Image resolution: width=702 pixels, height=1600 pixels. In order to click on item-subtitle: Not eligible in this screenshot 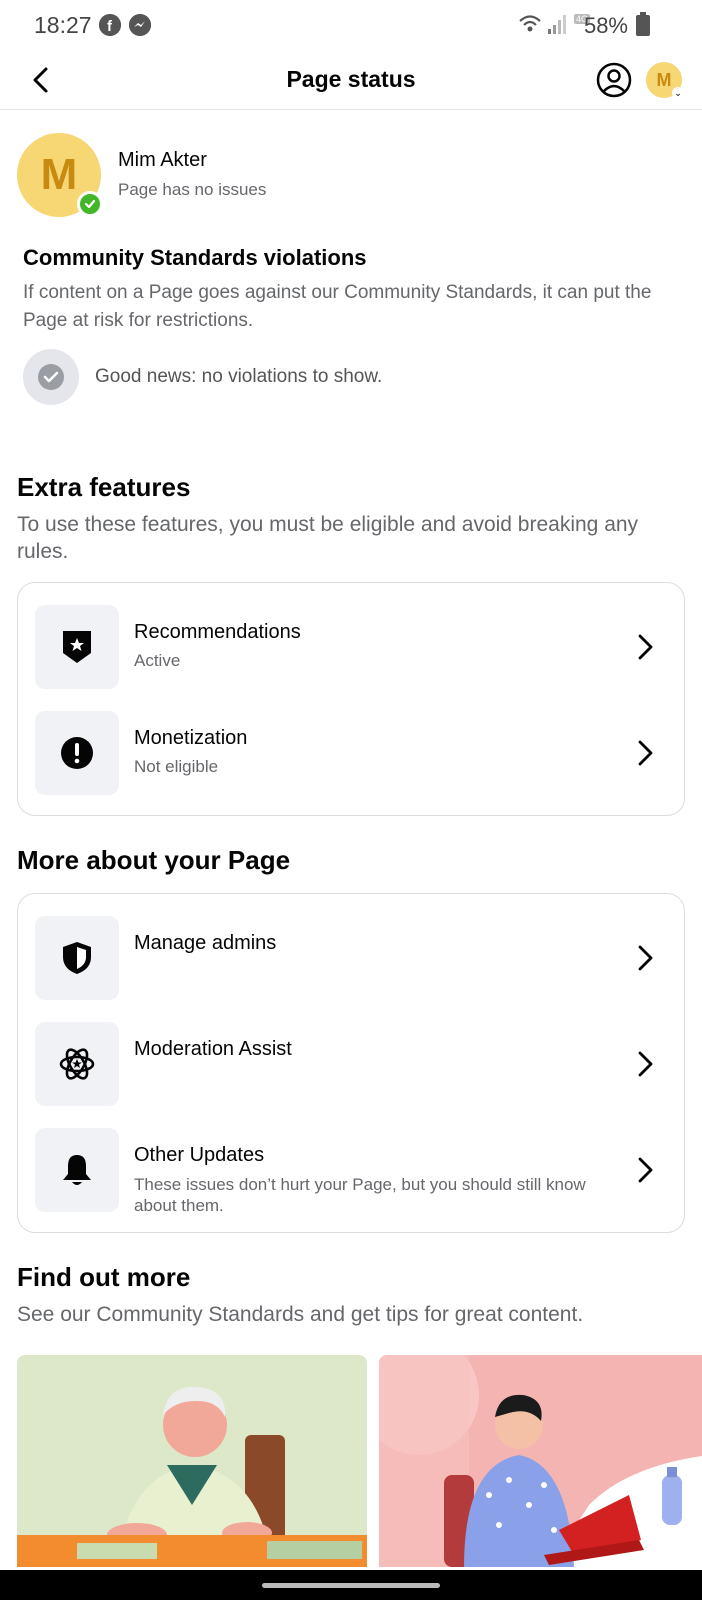, I will do `click(176, 766)`.